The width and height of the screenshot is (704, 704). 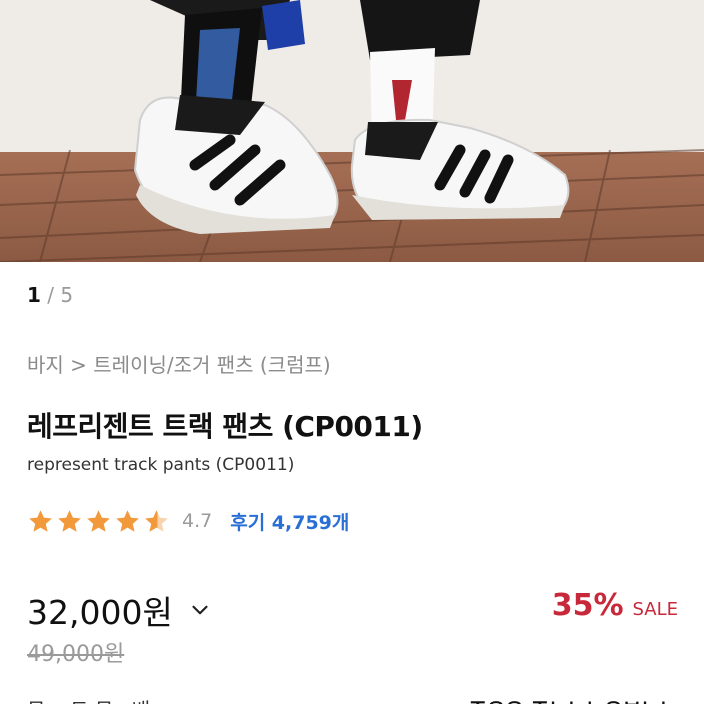 What do you see at coordinates (289, 521) in the screenshot?
I see `review-count-link: 후기 4,759개` at bounding box center [289, 521].